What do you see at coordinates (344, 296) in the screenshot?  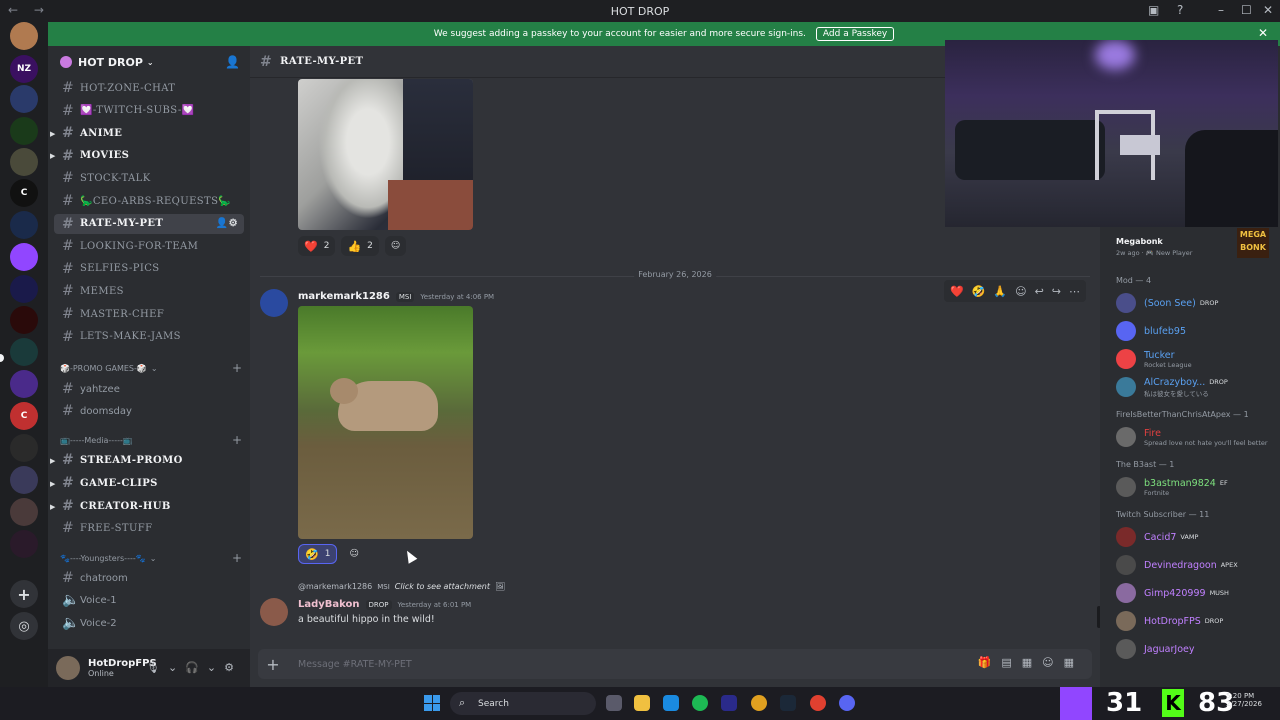 I see `message-author: markemark1286` at bounding box center [344, 296].